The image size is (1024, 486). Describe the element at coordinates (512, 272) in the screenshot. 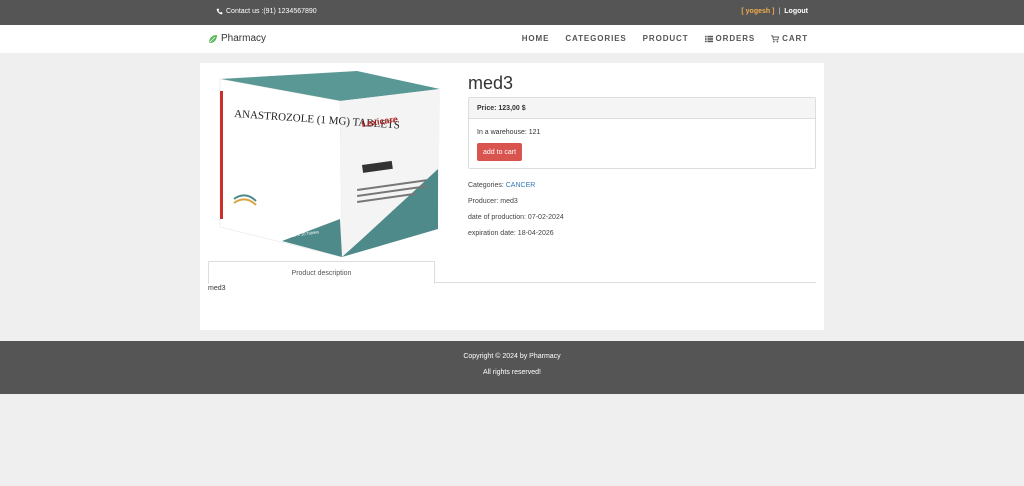

I see `product-tabs: Product description` at that location.